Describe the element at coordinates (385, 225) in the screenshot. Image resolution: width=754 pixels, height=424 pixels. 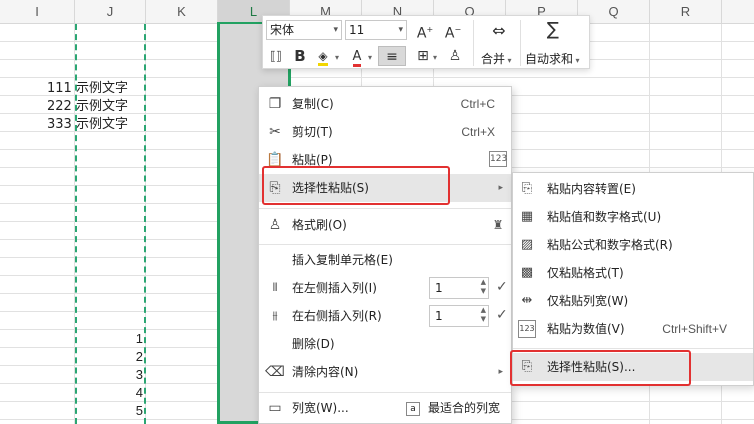
I see `menu-item-format-painter: ♙ 格式刷(O) ♜` at that location.